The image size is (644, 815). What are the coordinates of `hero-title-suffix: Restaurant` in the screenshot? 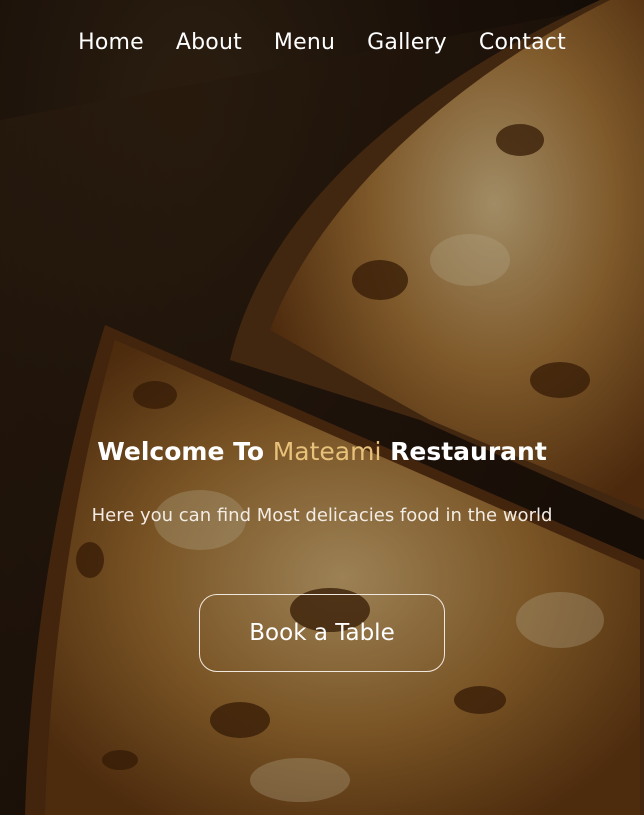 It's located at (464, 451).